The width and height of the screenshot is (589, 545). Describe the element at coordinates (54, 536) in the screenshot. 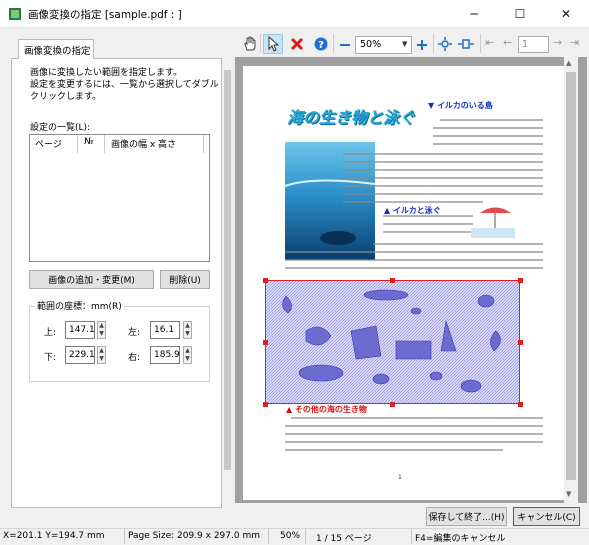

I see `status-cursor: X=201.1 Y=194.7 mm` at that location.